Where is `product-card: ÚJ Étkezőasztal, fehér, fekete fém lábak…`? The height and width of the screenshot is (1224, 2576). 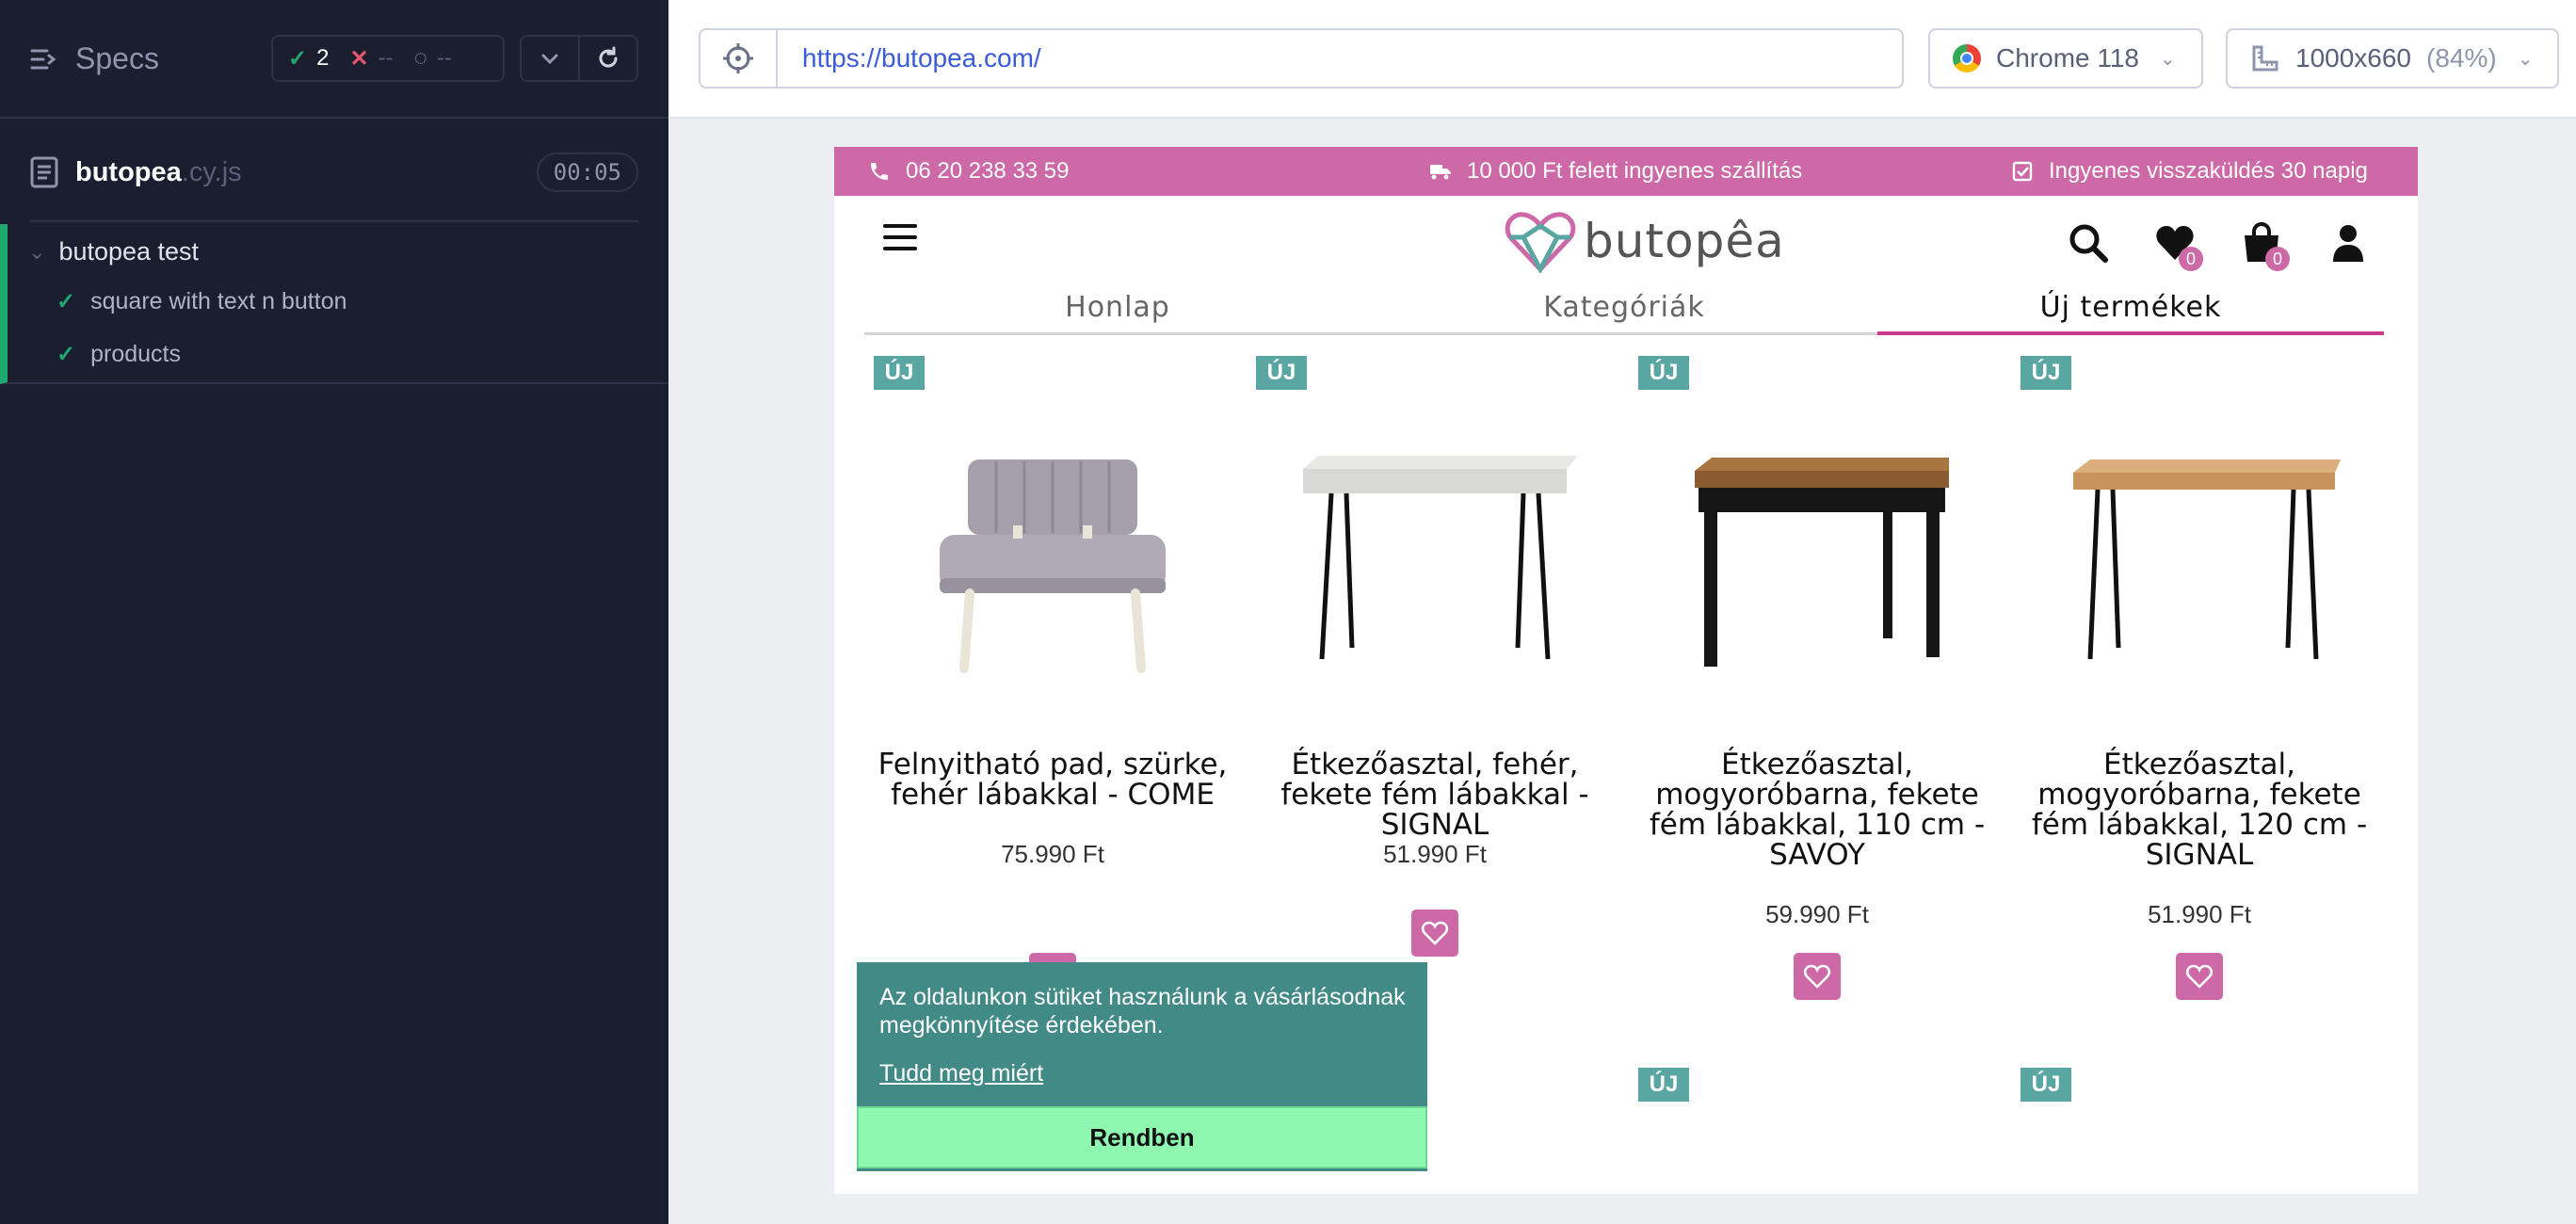
product-card: ÚJ Étkezőasztal, fehér, fekete fém lábak… is located at coordinates (1435, 666).